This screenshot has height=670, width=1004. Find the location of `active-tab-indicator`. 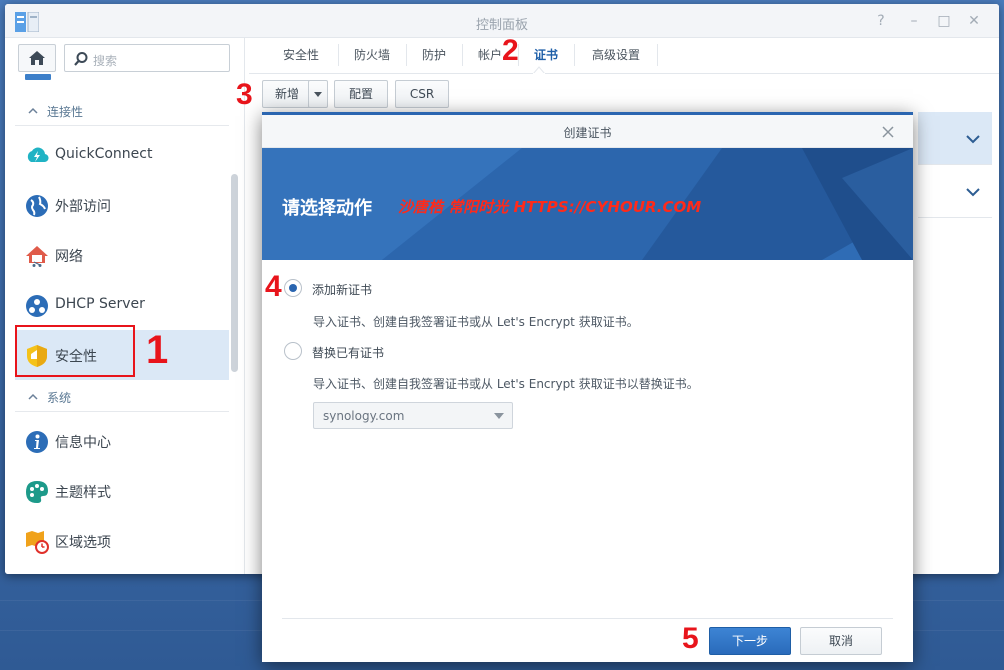

active-tab-indicator is located at coordinates (539, 70).